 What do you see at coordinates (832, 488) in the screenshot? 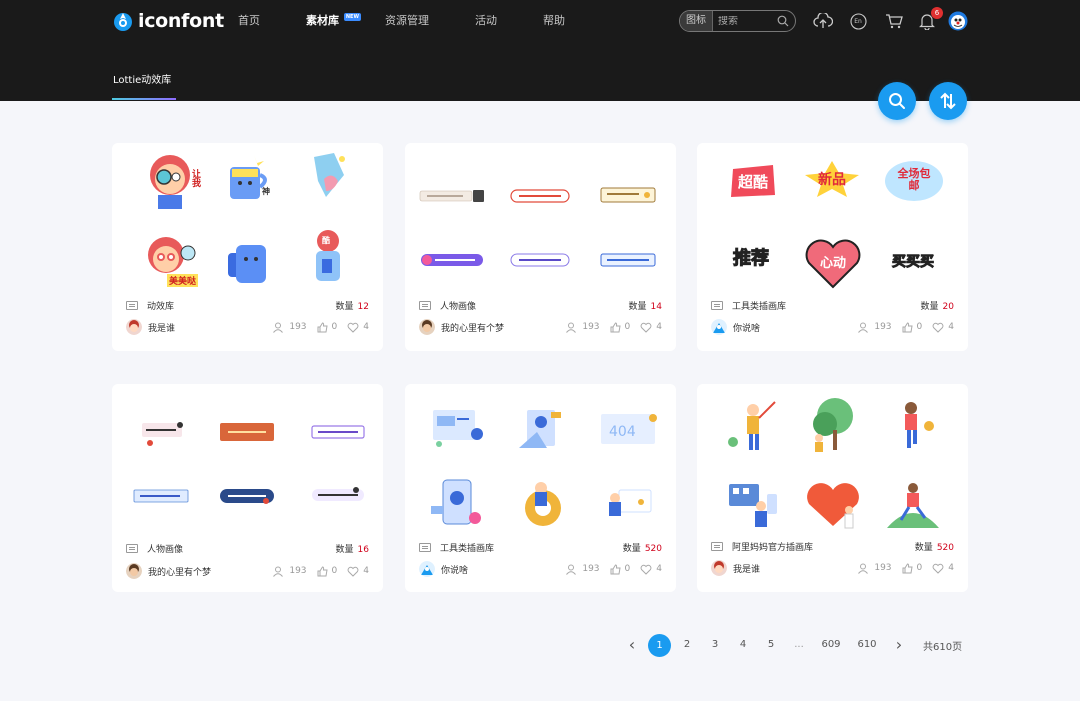
I see `library-card: 阿里妈妈官方插画库 数量 520 我是谁 193 0 4` at bounding box center [832, 488].